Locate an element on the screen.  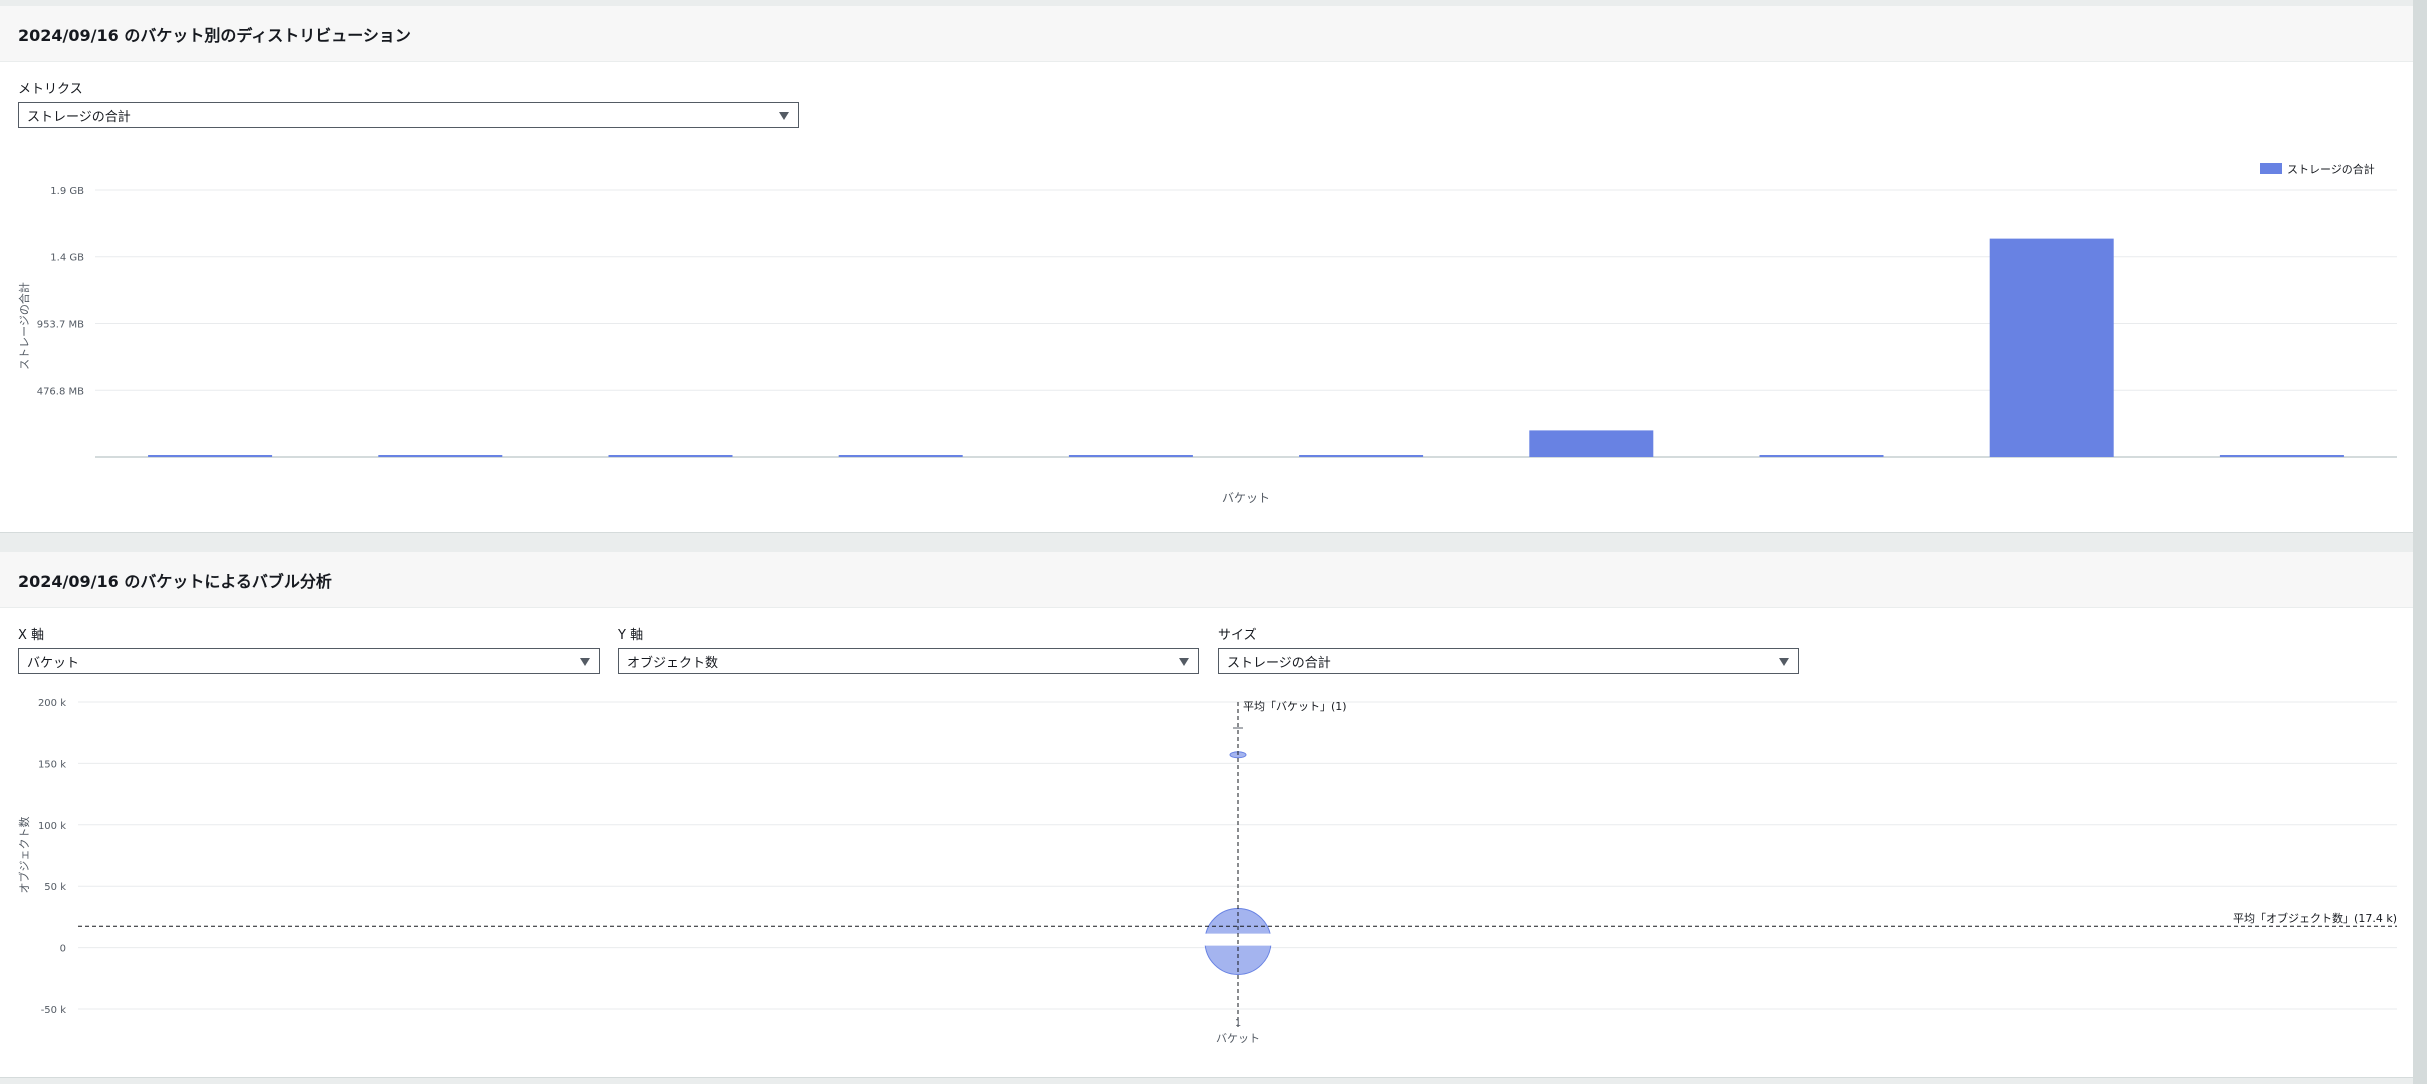
scrollbar-track is located at coordinates (2420, 542).